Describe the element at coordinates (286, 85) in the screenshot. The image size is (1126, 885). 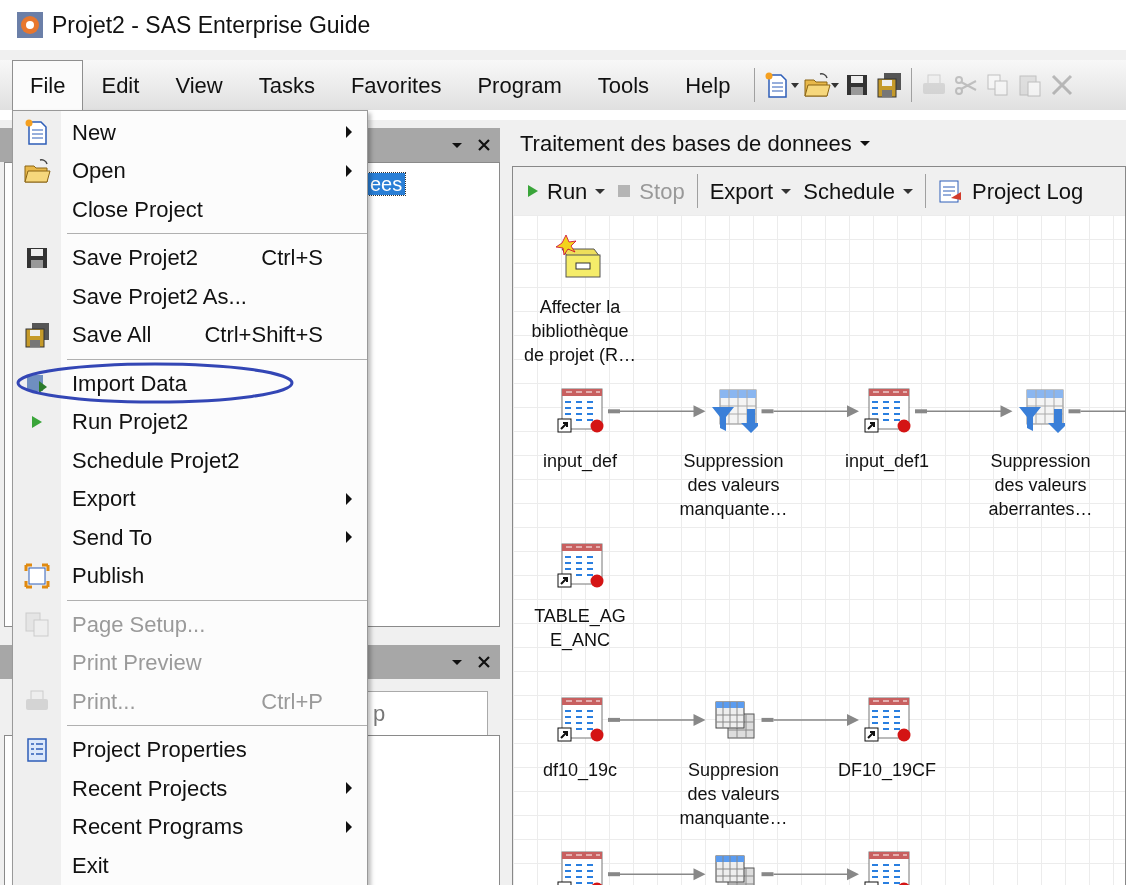
I see `menu-item: Tasks` at that location.